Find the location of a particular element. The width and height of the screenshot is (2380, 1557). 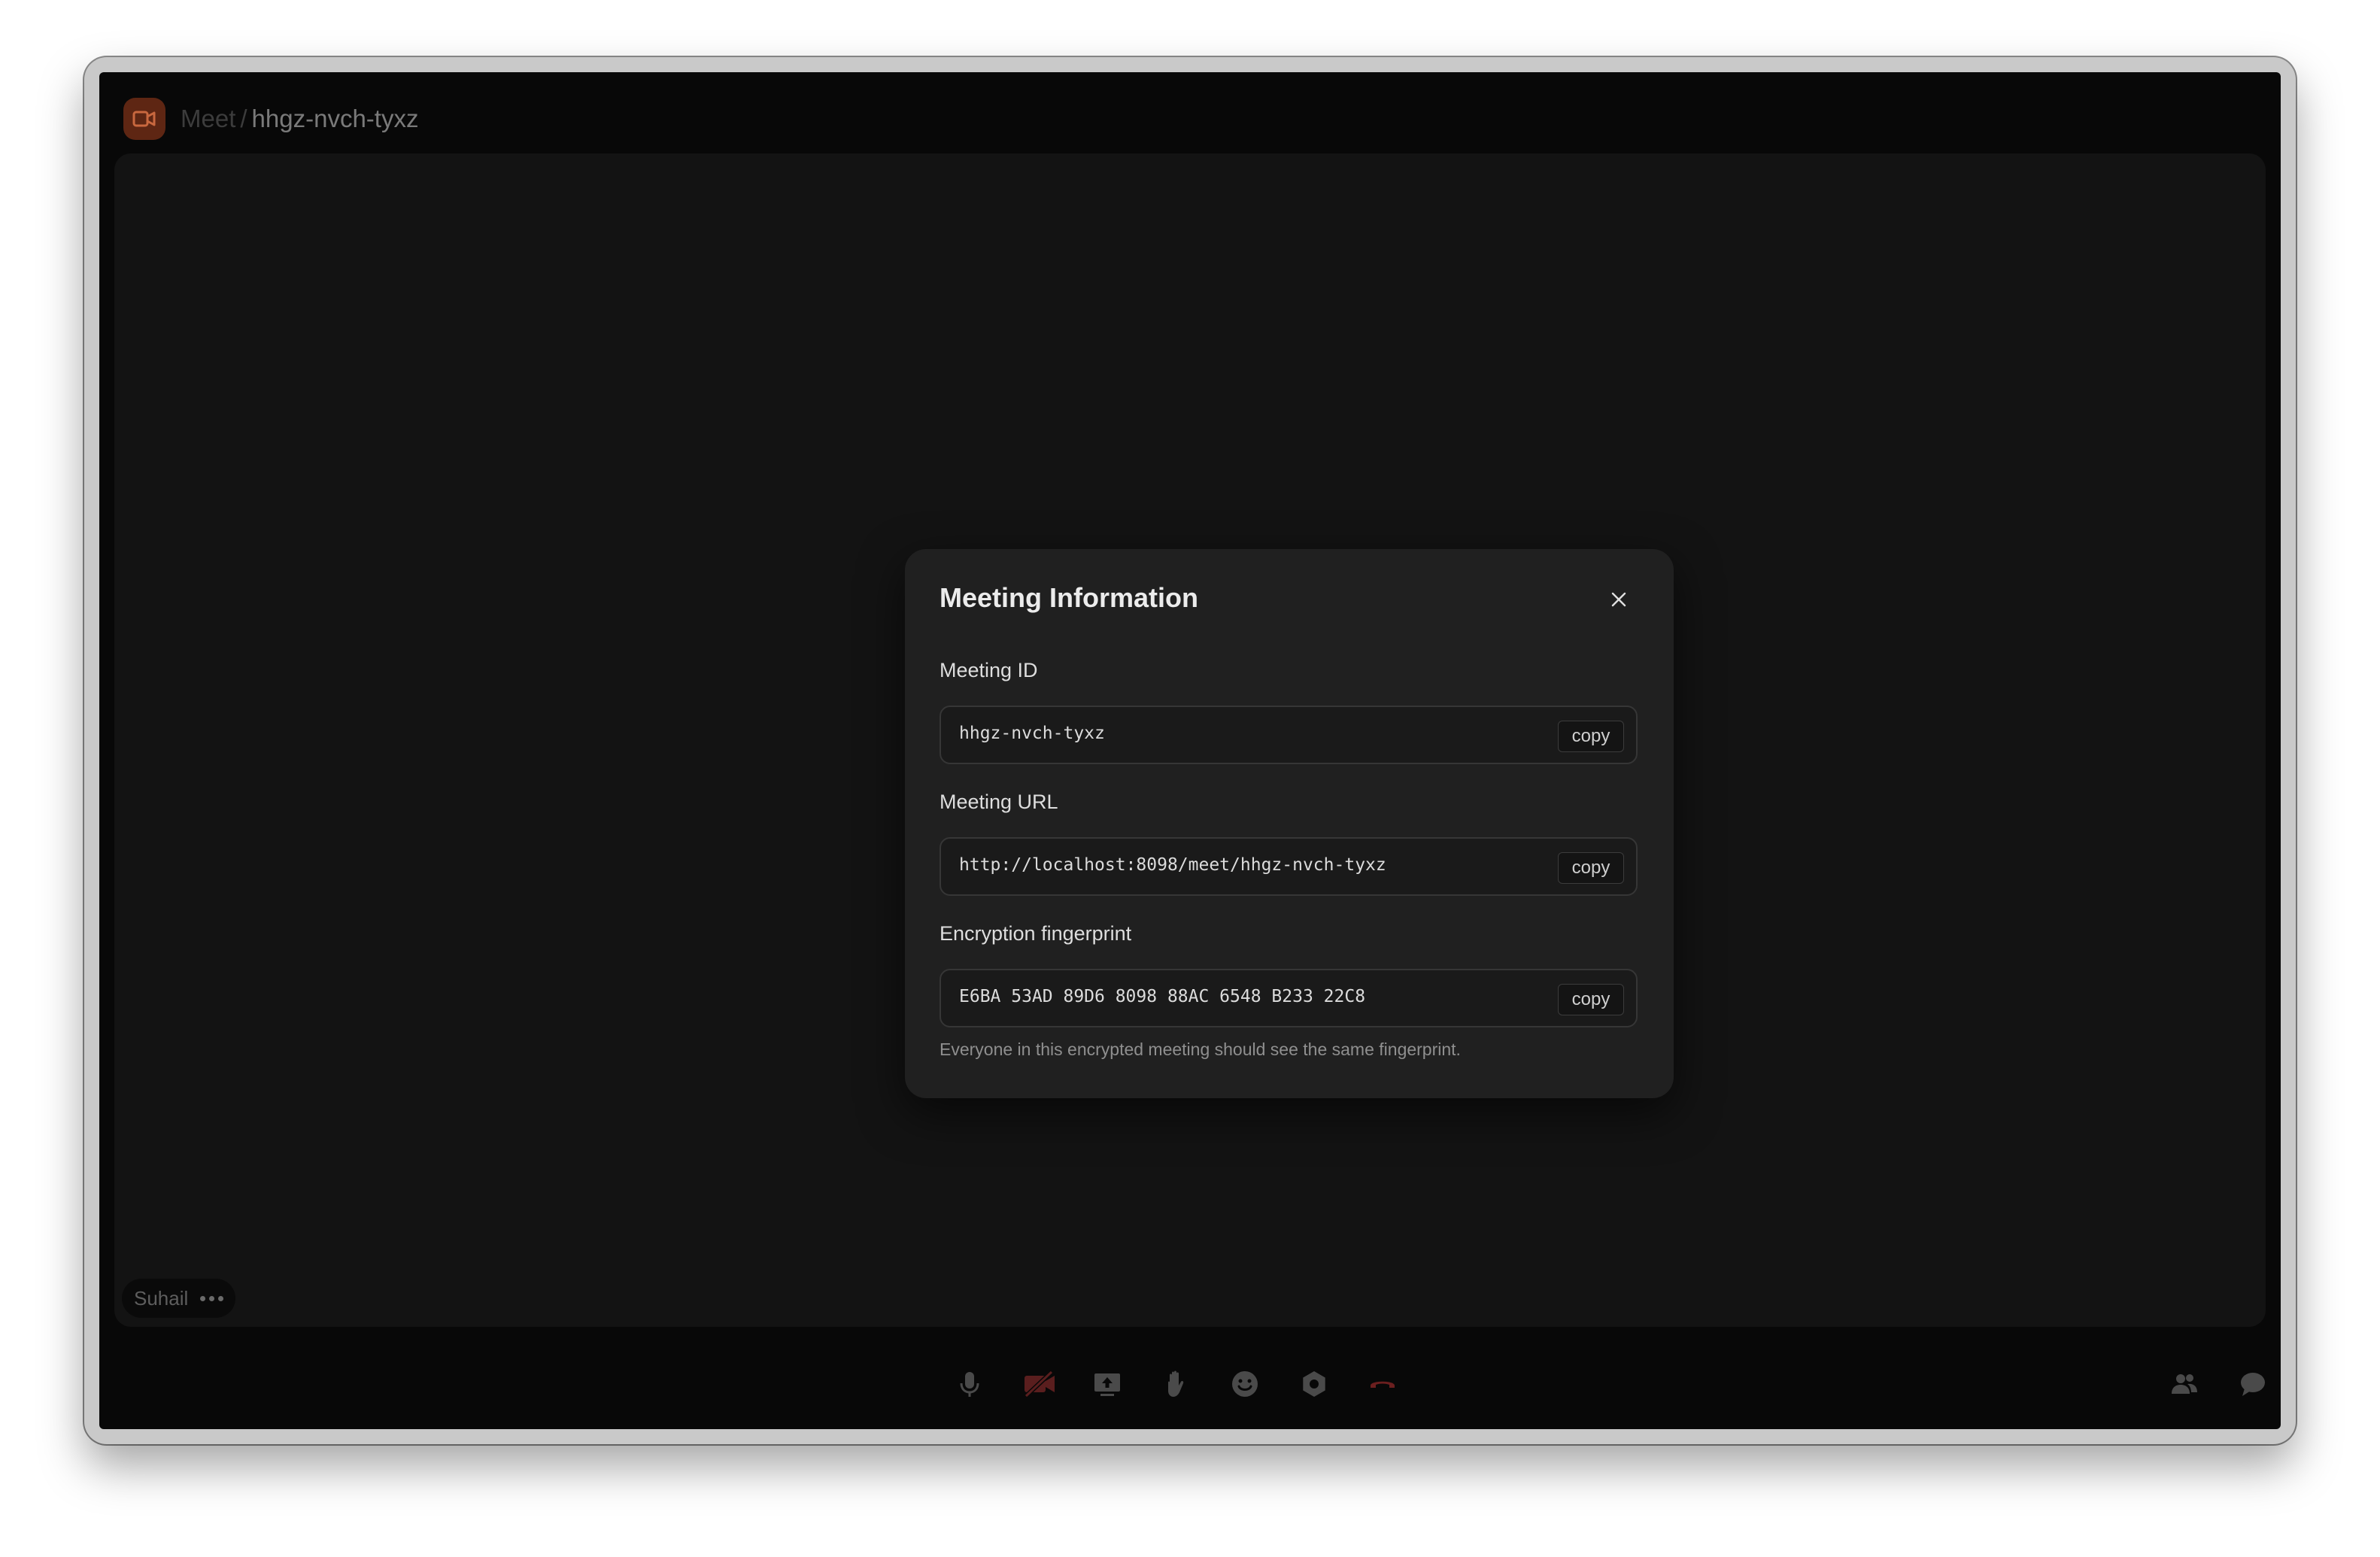

close-icon is located at coordinates (1618, 599).